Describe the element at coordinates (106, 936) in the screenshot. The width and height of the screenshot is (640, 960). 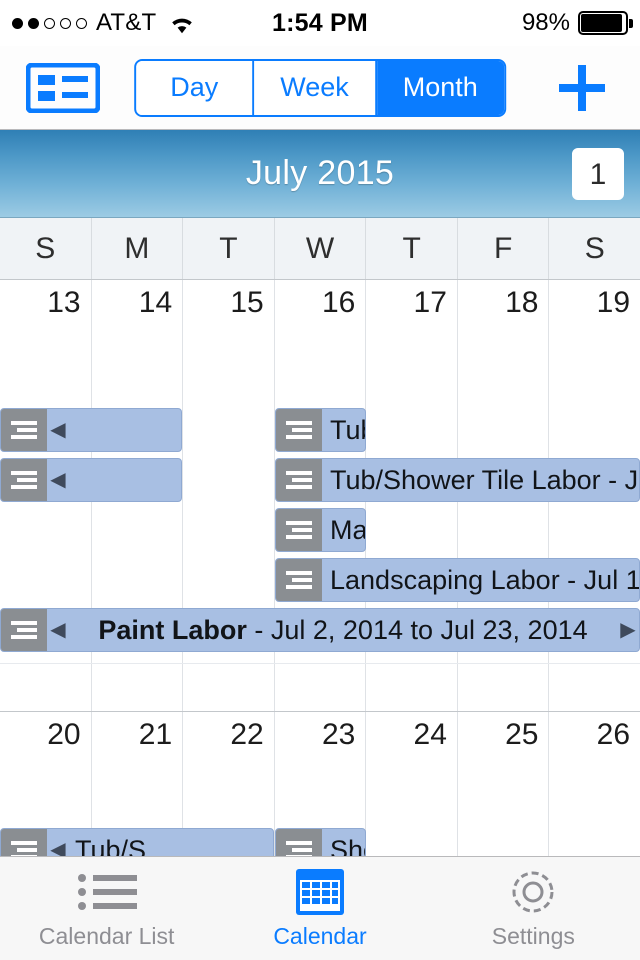
I see `tab-label: Calendar List` at that location.